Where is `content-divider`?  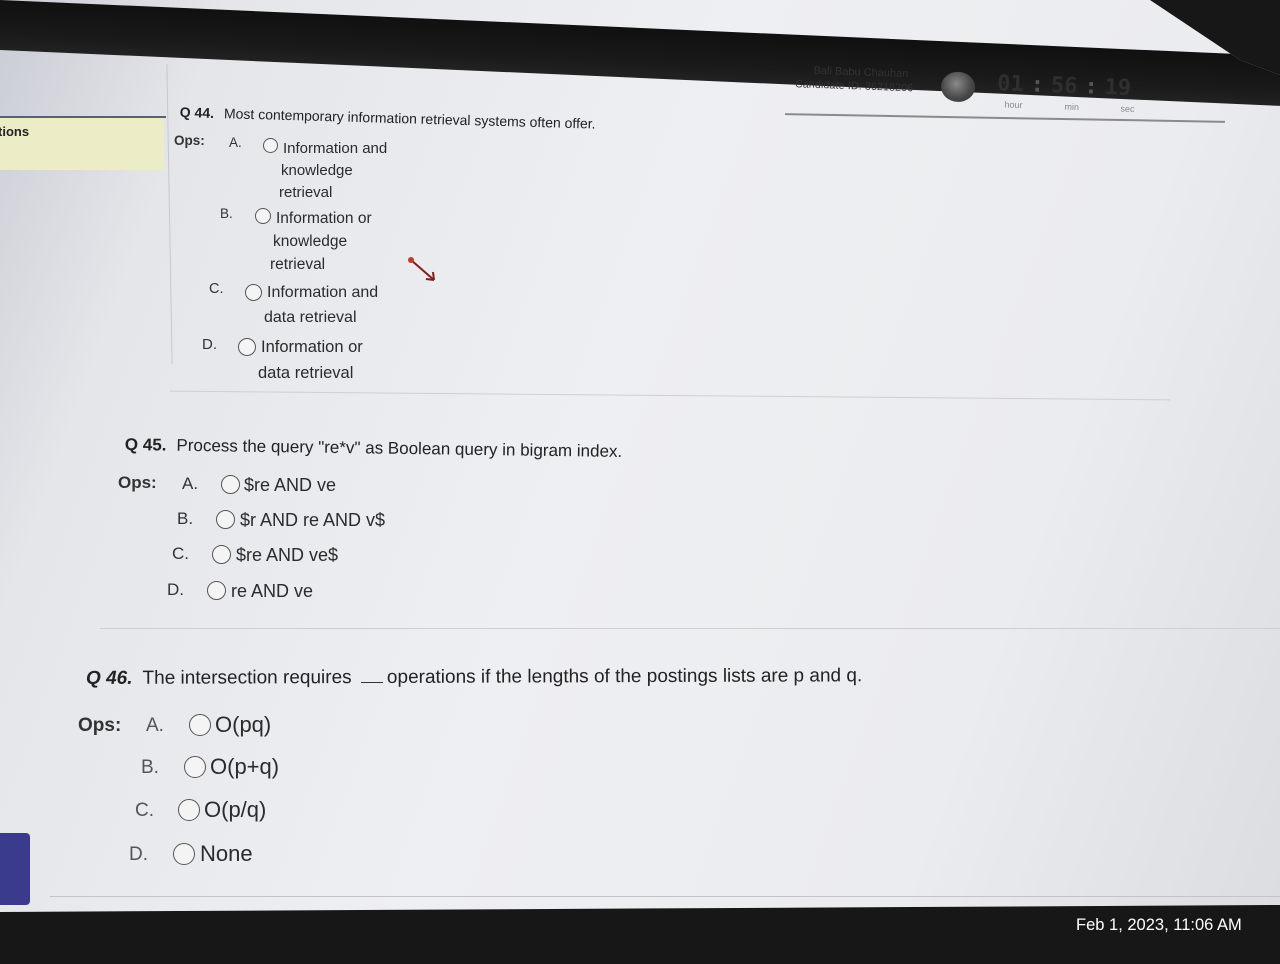
content-divider is located at coordinates (169, 214).